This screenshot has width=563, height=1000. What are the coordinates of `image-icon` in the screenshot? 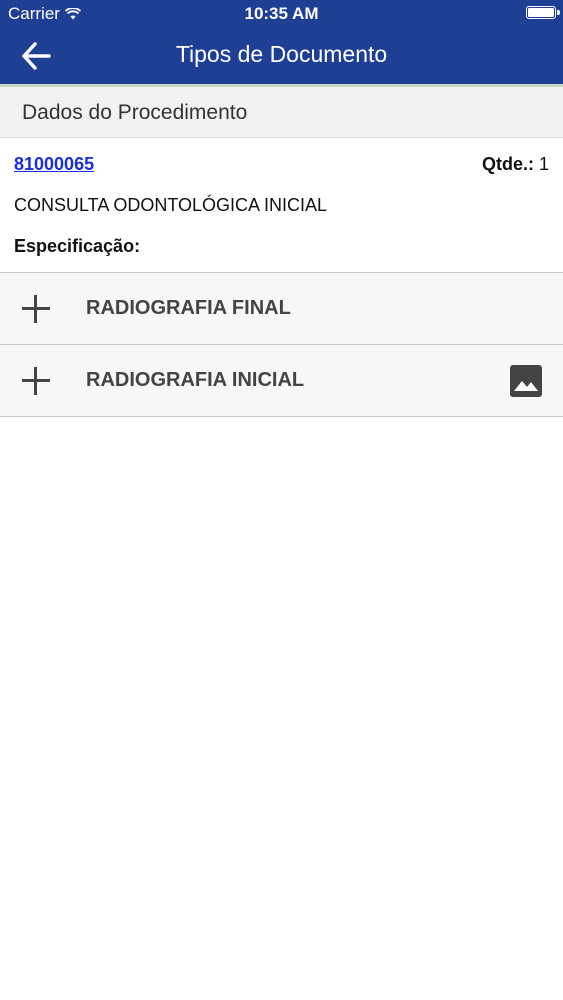 It's located at (526, 381).